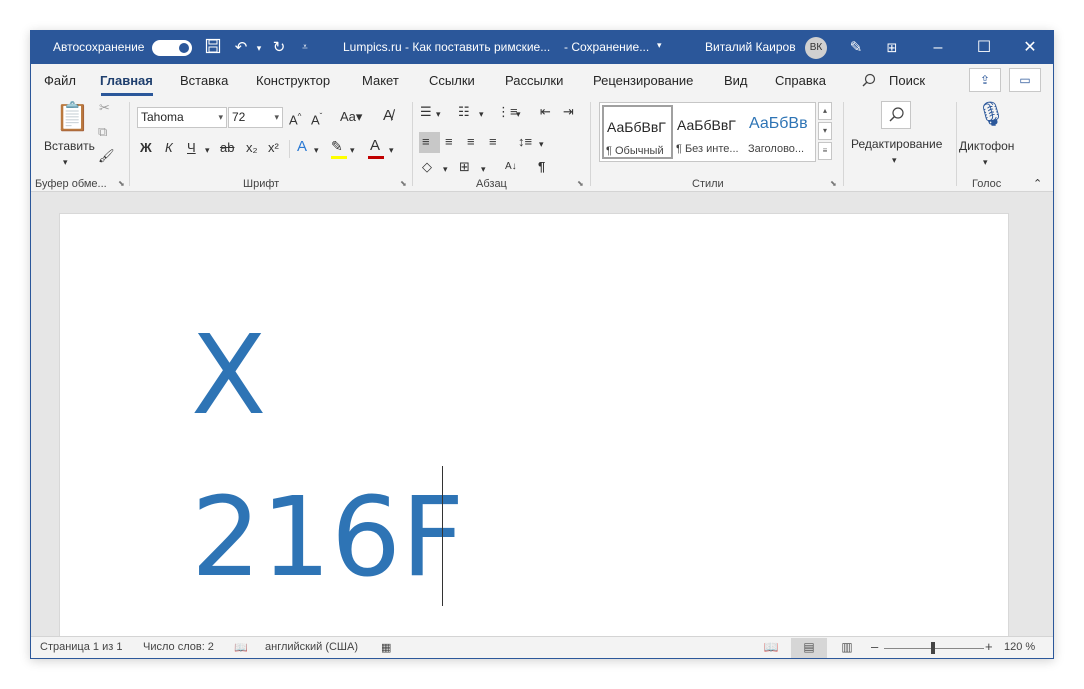 This screenshot has width=1084, height=689. I want to click on save-icon, so click(213, 48).